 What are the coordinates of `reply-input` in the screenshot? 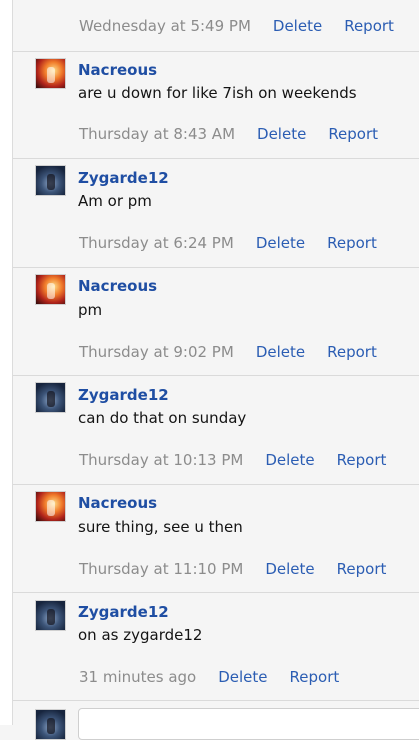 It's located at (248, 724).